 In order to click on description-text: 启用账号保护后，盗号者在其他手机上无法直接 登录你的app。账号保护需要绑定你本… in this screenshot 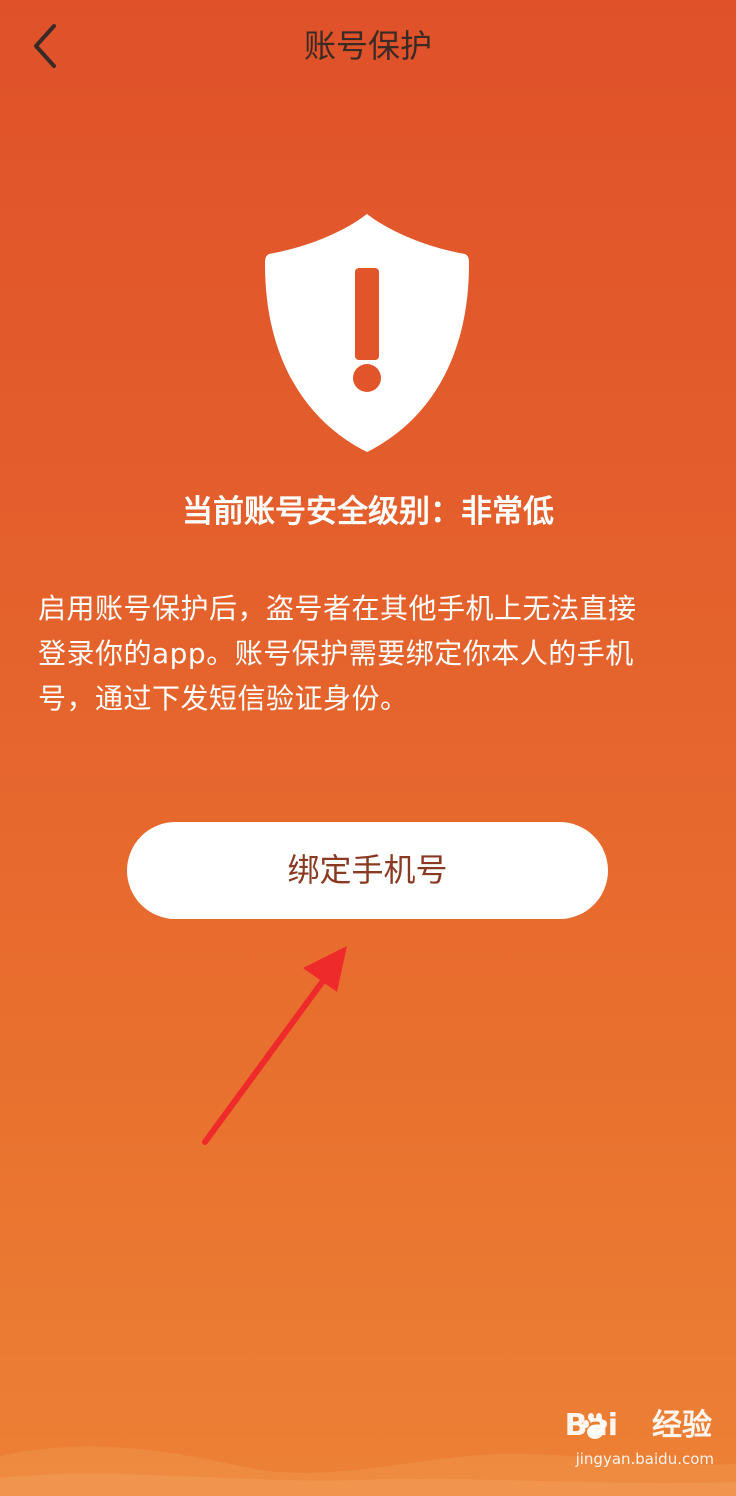, I will do `click(373, 653)`.